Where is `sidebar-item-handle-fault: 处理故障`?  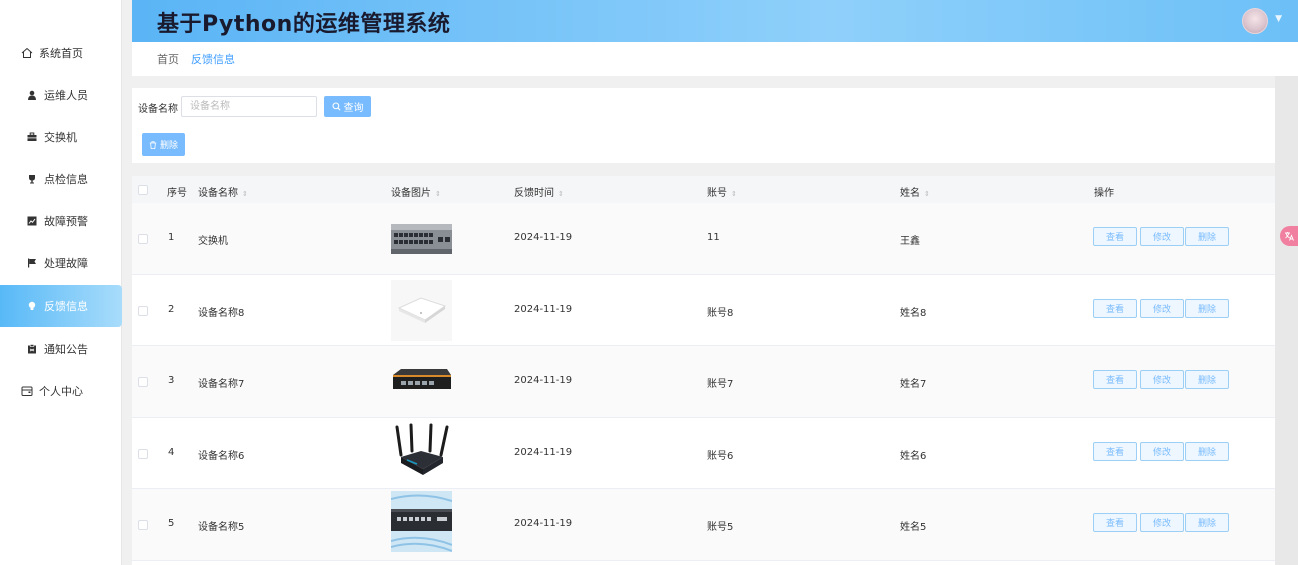 sidebar-item-handle-fault: 处理故障 is located at coordinates (61, 263).